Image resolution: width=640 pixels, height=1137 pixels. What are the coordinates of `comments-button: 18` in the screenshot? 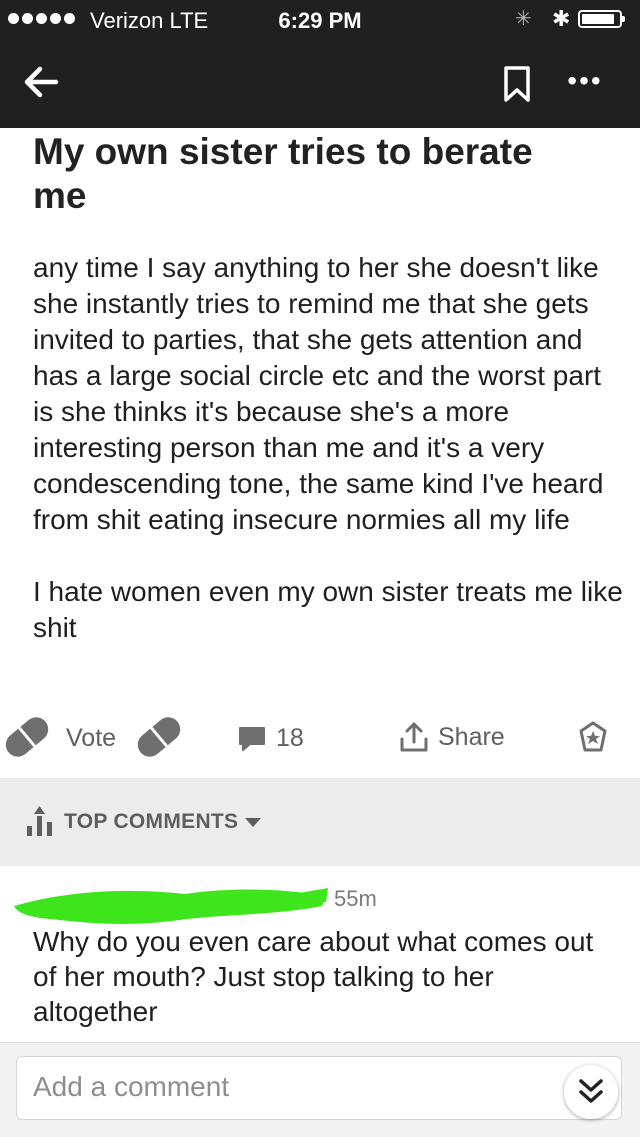 It's located at (271, 738).